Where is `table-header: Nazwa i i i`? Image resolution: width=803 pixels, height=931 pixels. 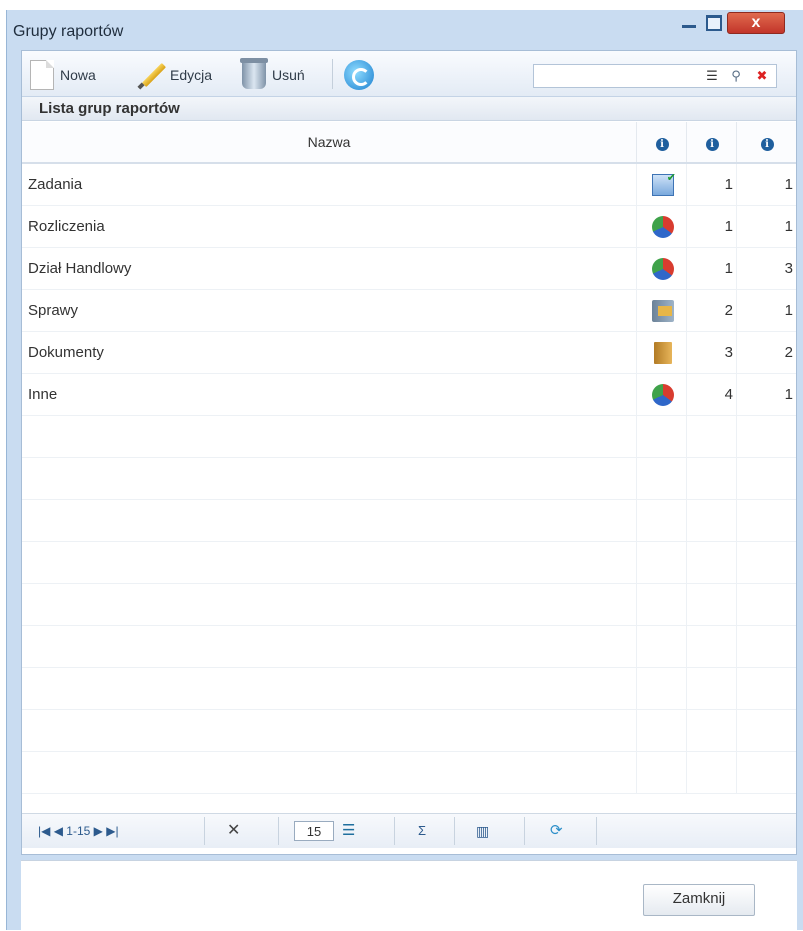 table-header: Nazwa i i i is located at coordinates (409, 143).